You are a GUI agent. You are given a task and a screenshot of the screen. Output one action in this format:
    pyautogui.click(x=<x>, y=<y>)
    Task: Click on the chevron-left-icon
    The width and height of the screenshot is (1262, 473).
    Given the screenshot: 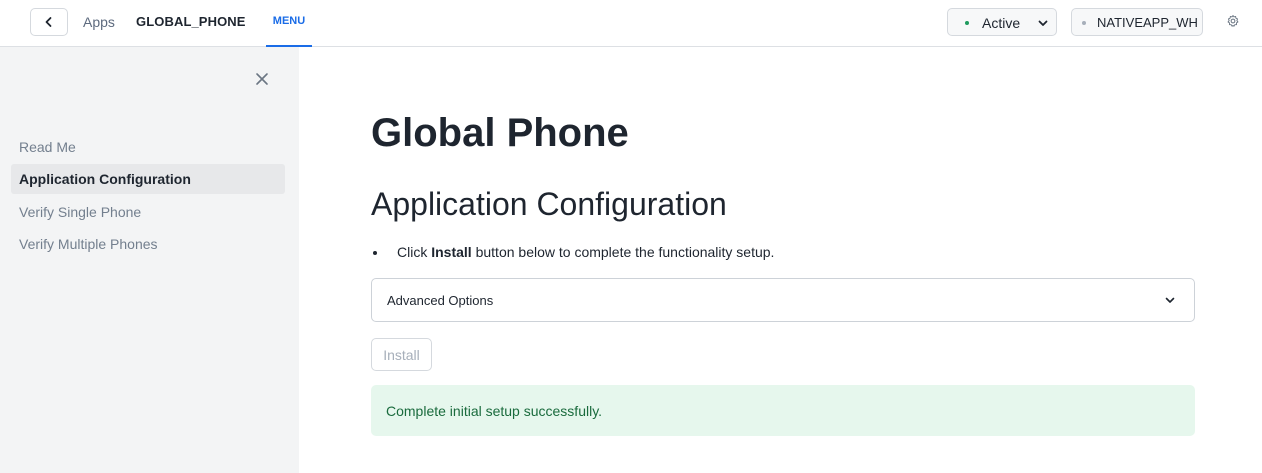 What is the action you would take?
    pyautogui.click(x=48, y=22)
    